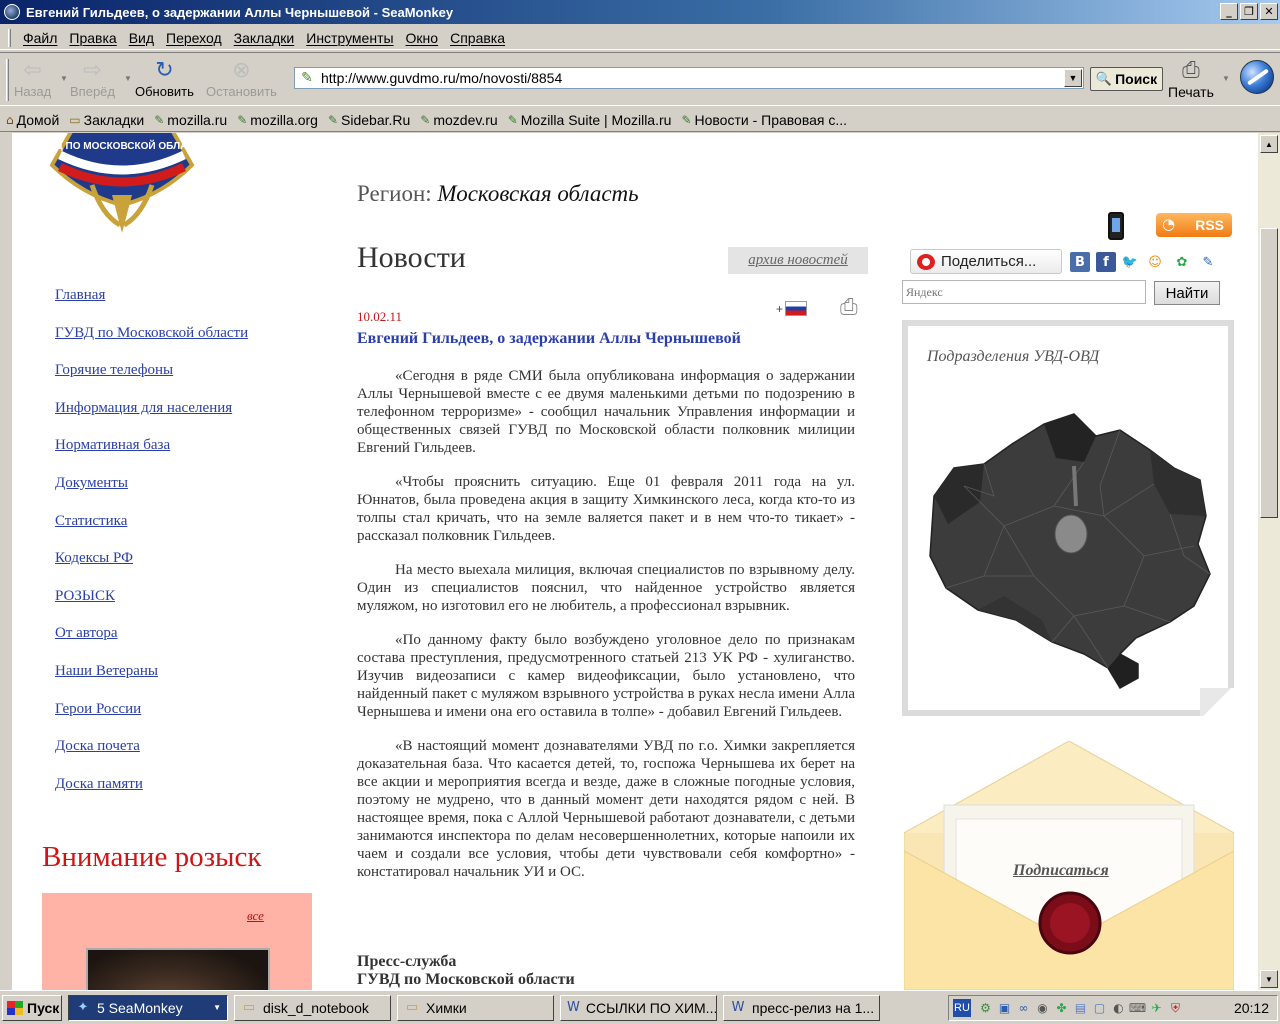 The image size is (1280, 1024). Describe the element at coordinates (164, 91) in the screenshot. I see `reload-label: Обновить` at that location.